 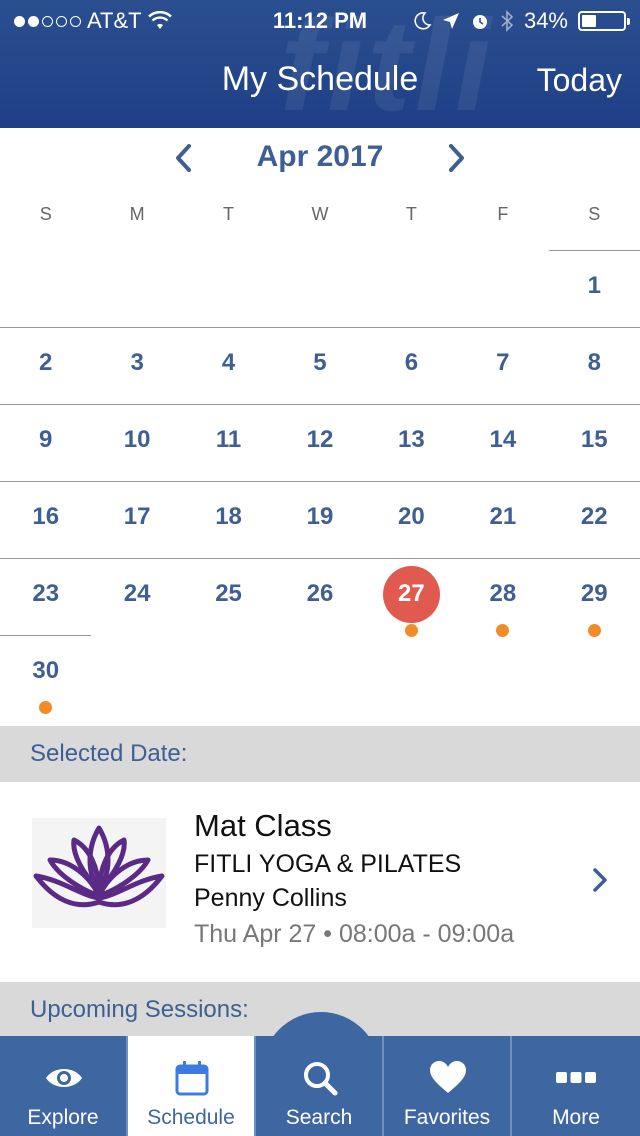 I want to click on calendar-day: 17, so click(x=137, y=519).